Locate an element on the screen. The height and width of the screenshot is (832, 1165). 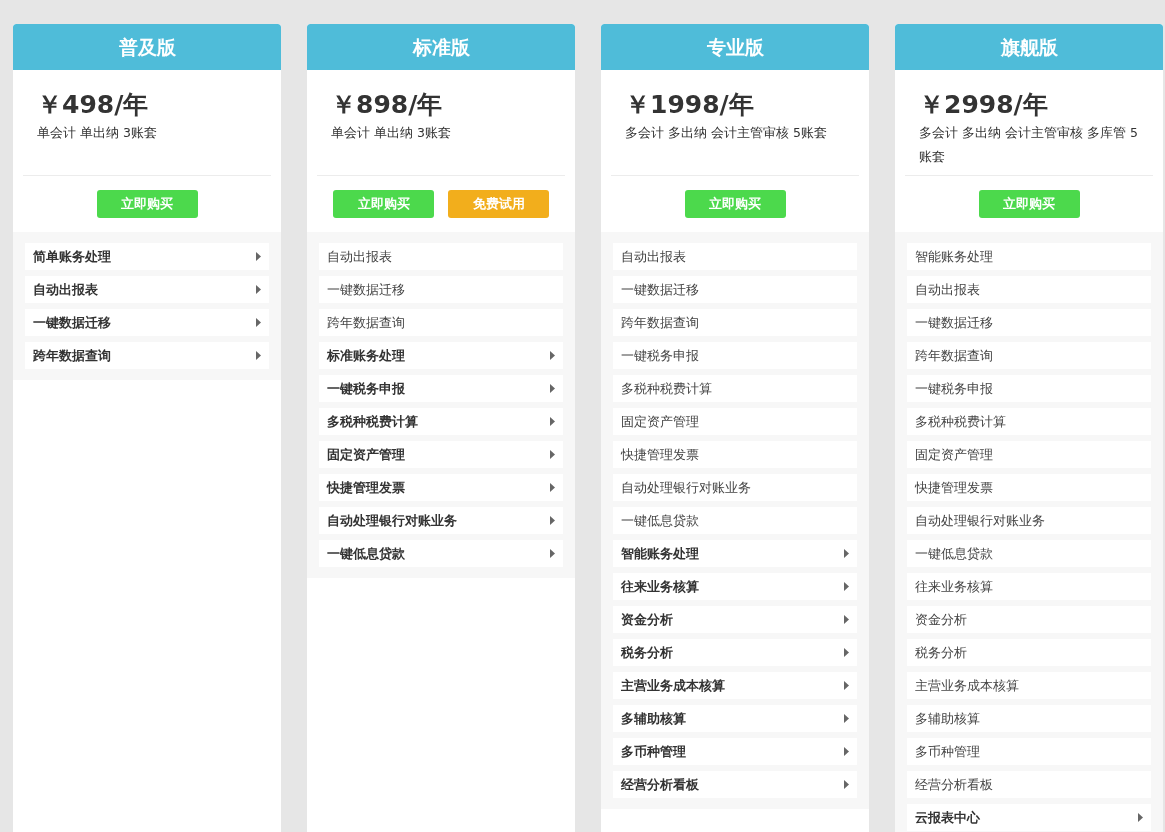
plan-description: 多会计 多出纳 会计主管审核 多库管 5账套 is located at coordinates (1028, 144).